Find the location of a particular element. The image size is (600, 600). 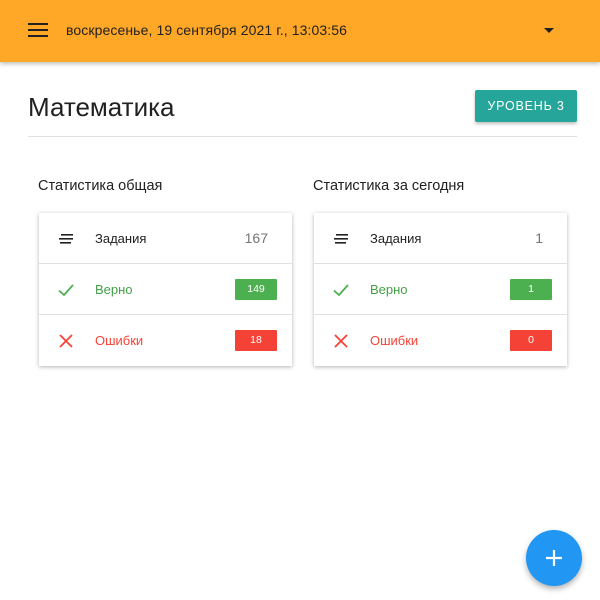

stats-row-correct: Верно 1 is located at coordinates (440, 289).